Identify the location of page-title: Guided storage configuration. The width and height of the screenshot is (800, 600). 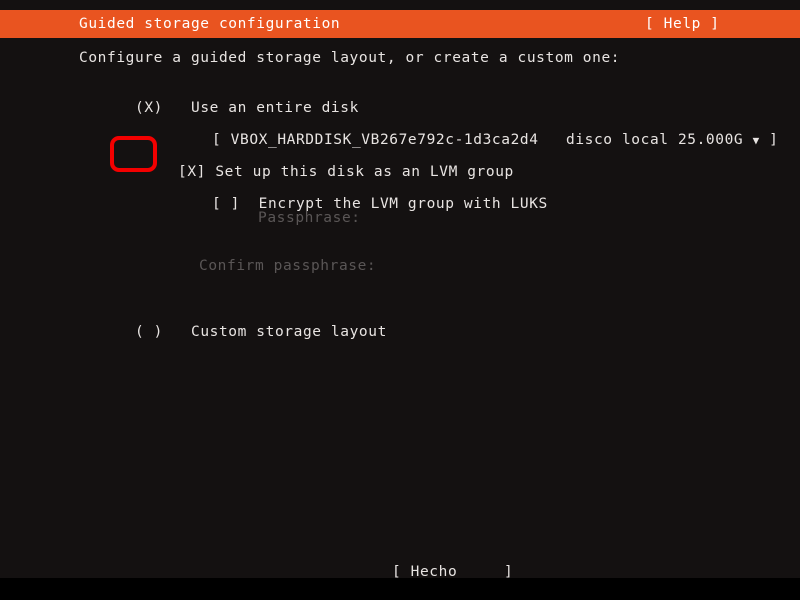
(210, 24).